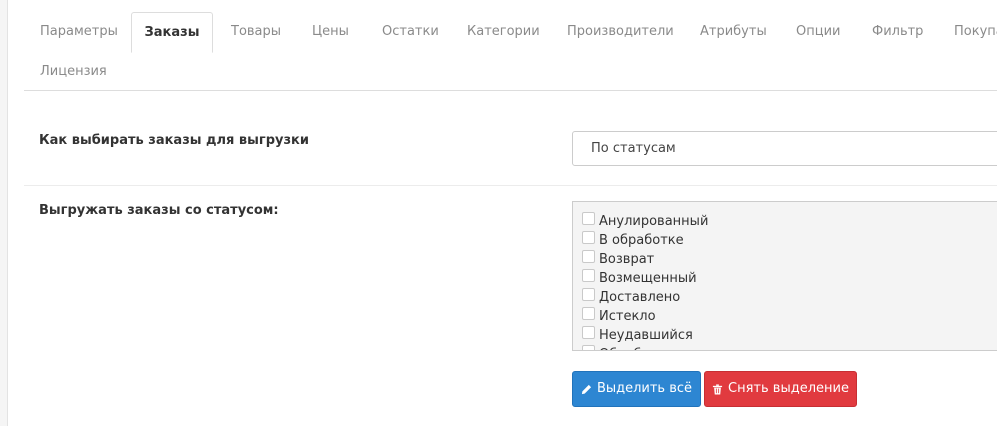 The width and height of the screenshot is (997, 426). I want to click on tab-parameters: Параметры, so click(79, 32).